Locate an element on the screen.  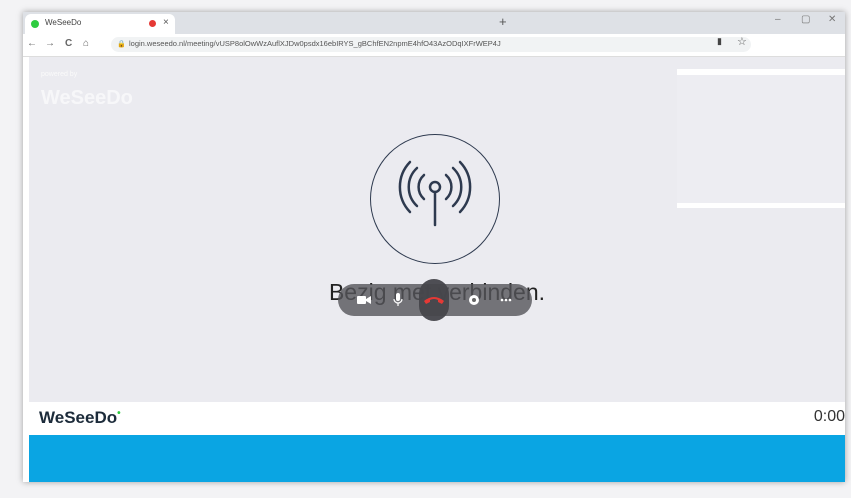
brand-name: WeSeeDo is located at coordinates (78, 417).